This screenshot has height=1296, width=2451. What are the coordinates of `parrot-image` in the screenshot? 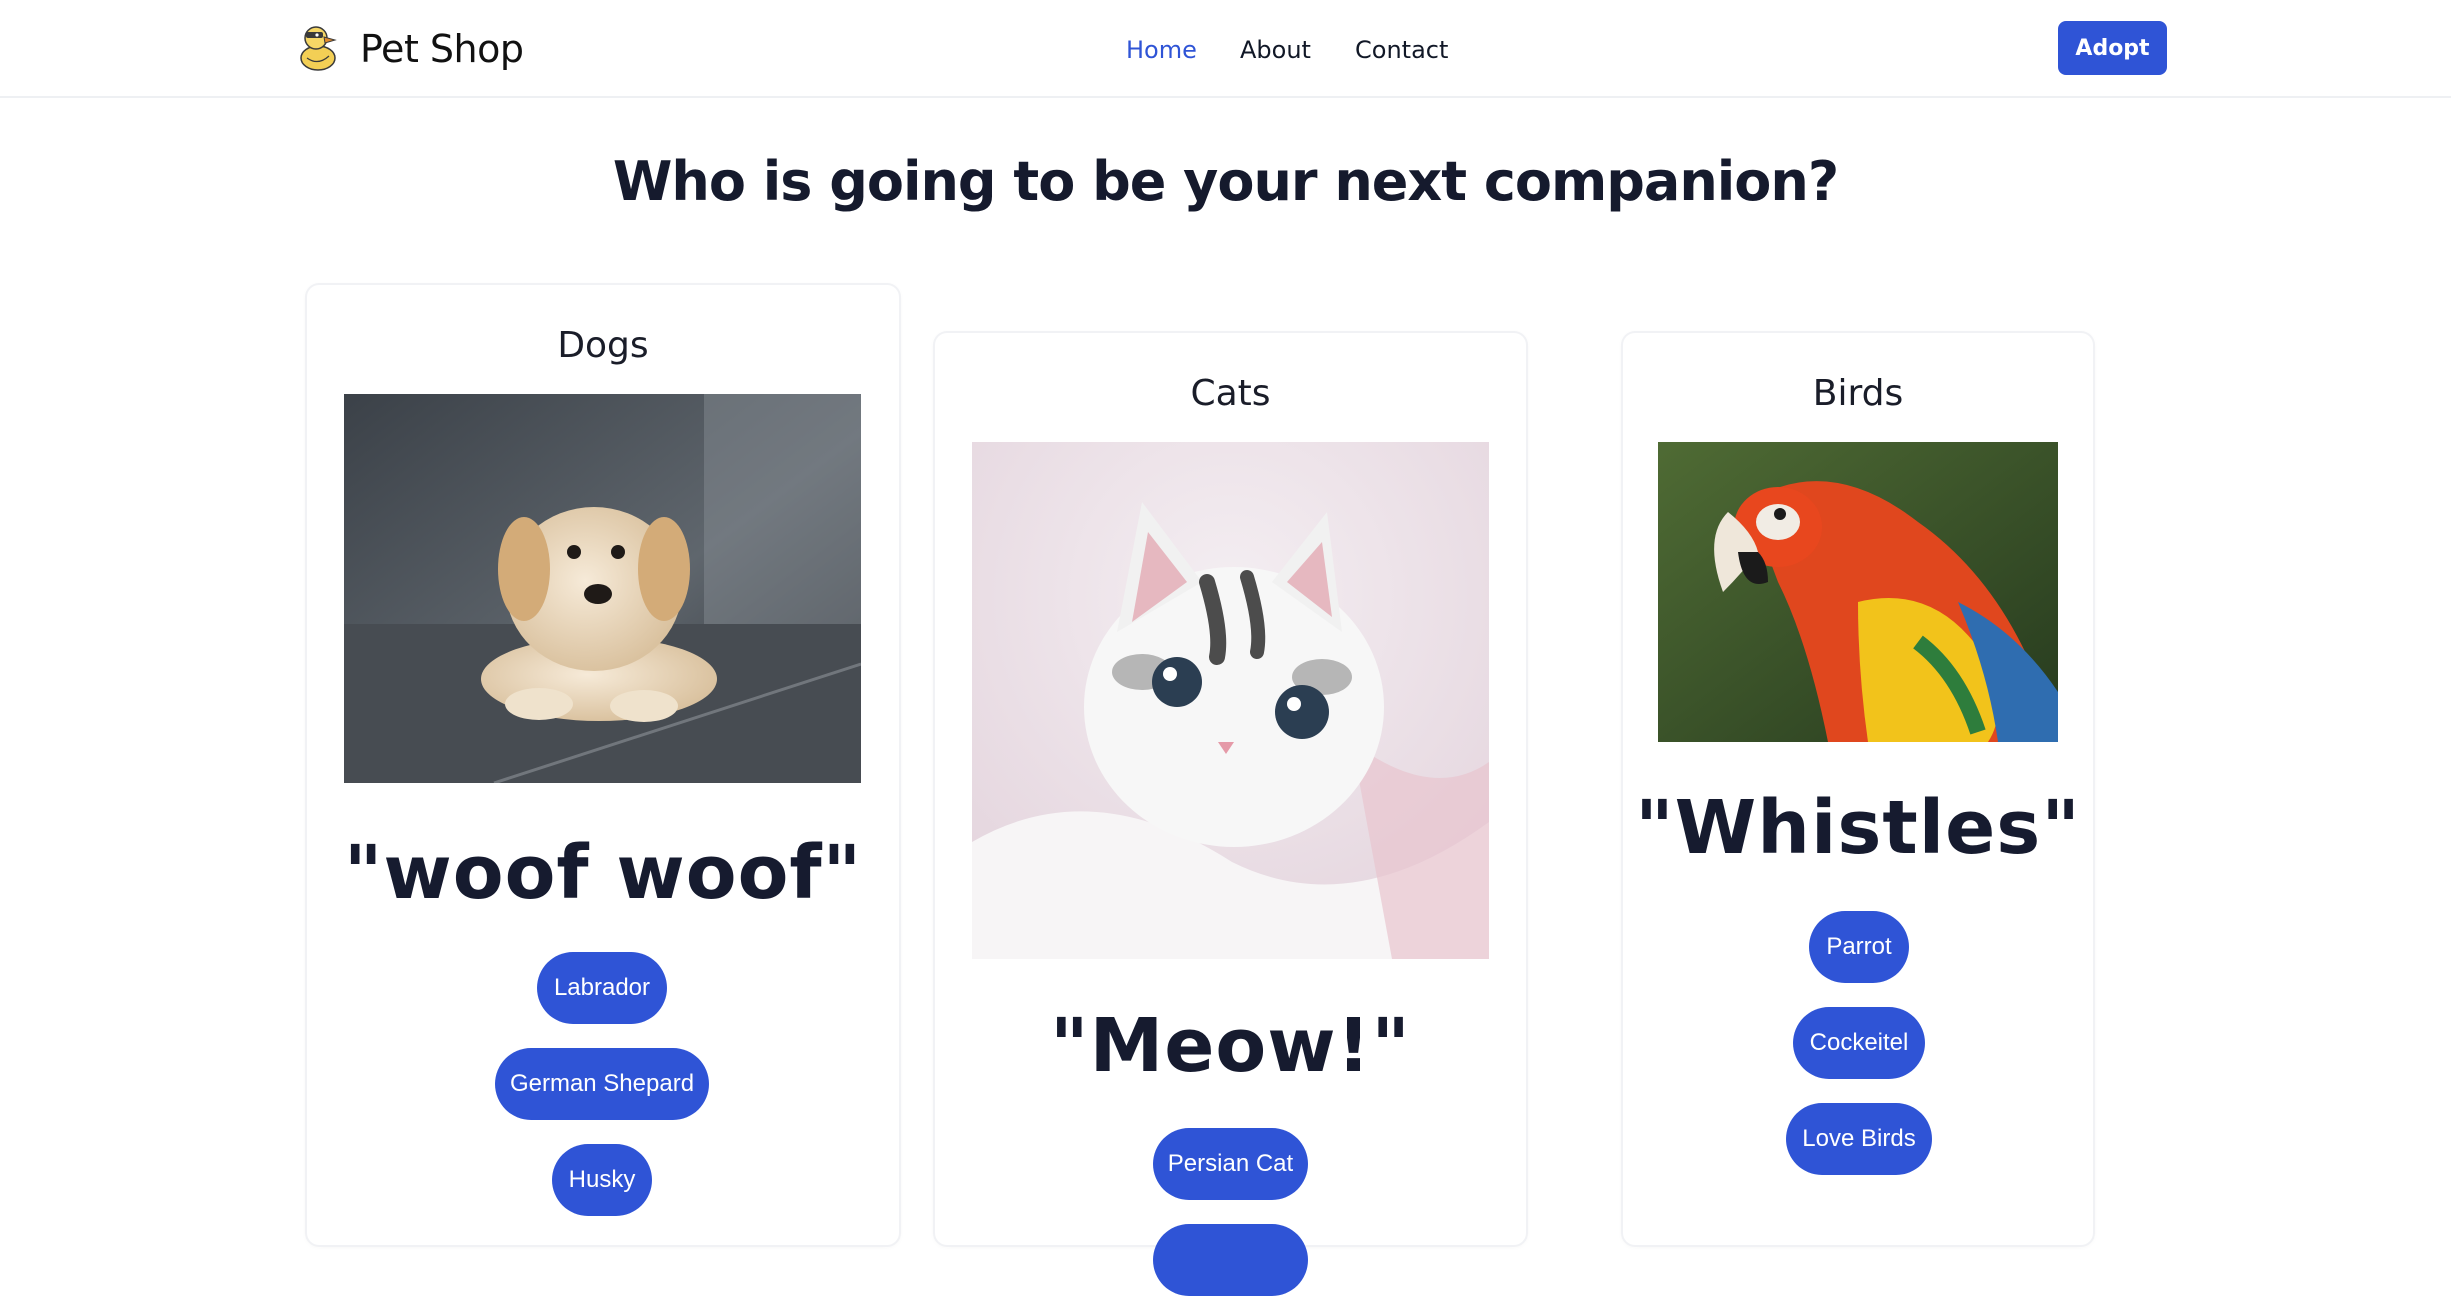 It's located at (1858, 592).